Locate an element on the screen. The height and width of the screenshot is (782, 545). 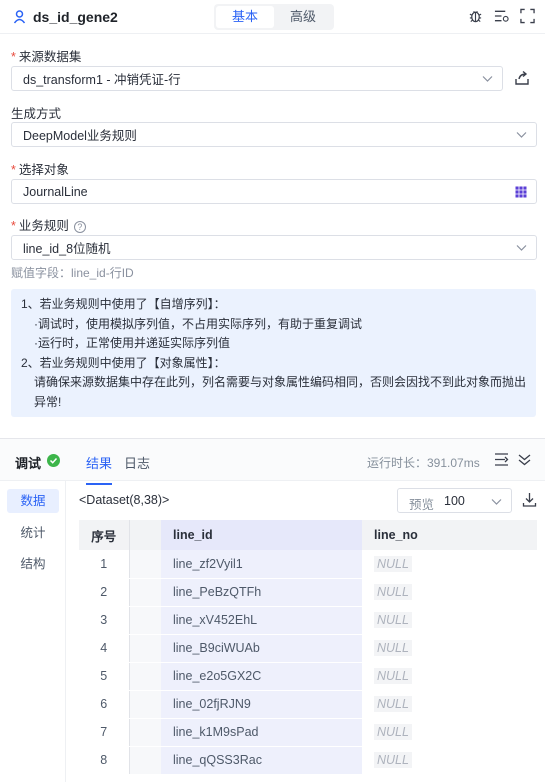
column-header-line-no: line_no is located at coordinates (449, 535).